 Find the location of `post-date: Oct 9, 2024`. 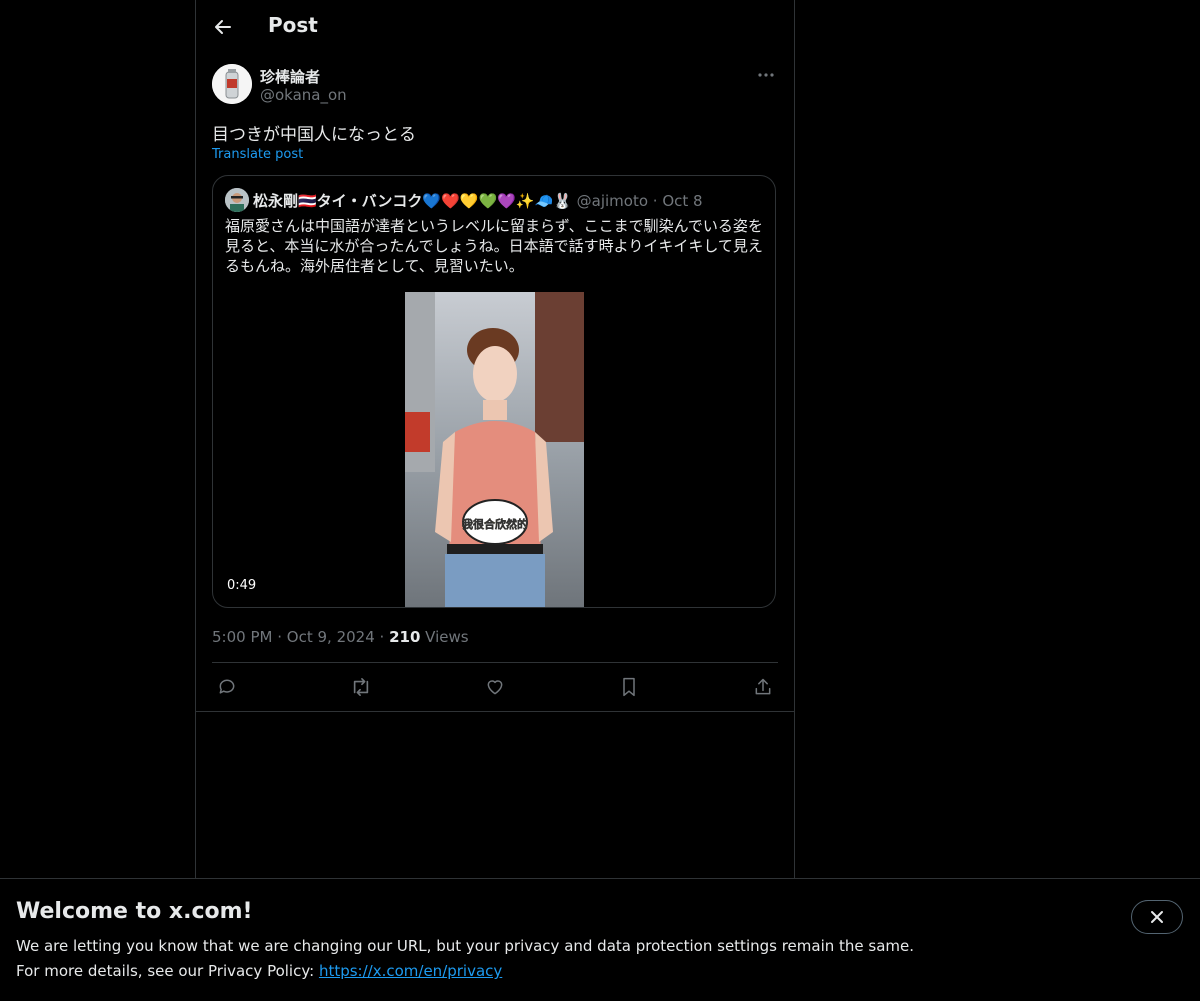

post-date: Oct 9, 2024 is located at coordinates (331, 637).